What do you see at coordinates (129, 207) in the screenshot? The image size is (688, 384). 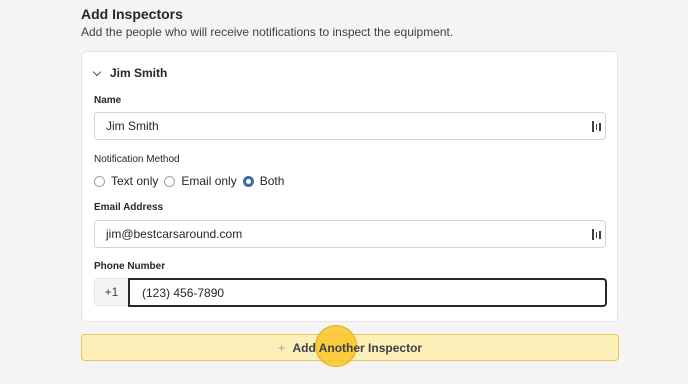 I see `email-label: Email Address` at bounding box center [129, 207].